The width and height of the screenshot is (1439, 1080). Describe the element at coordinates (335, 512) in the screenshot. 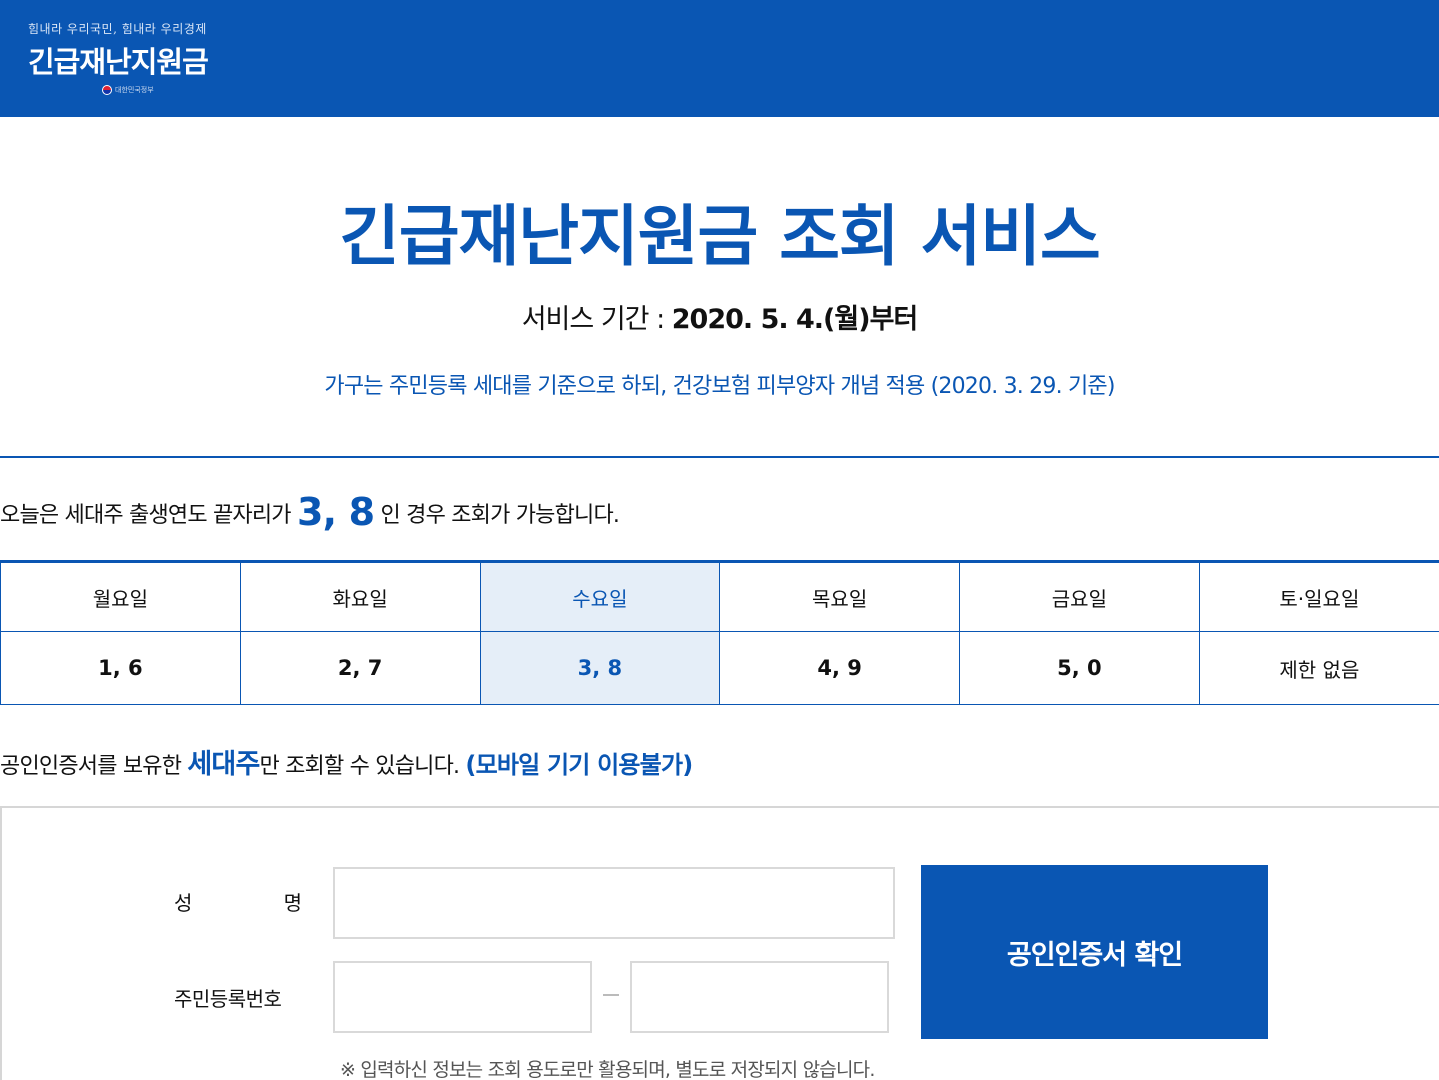

I see `today-digits: 3, 8` at that location.